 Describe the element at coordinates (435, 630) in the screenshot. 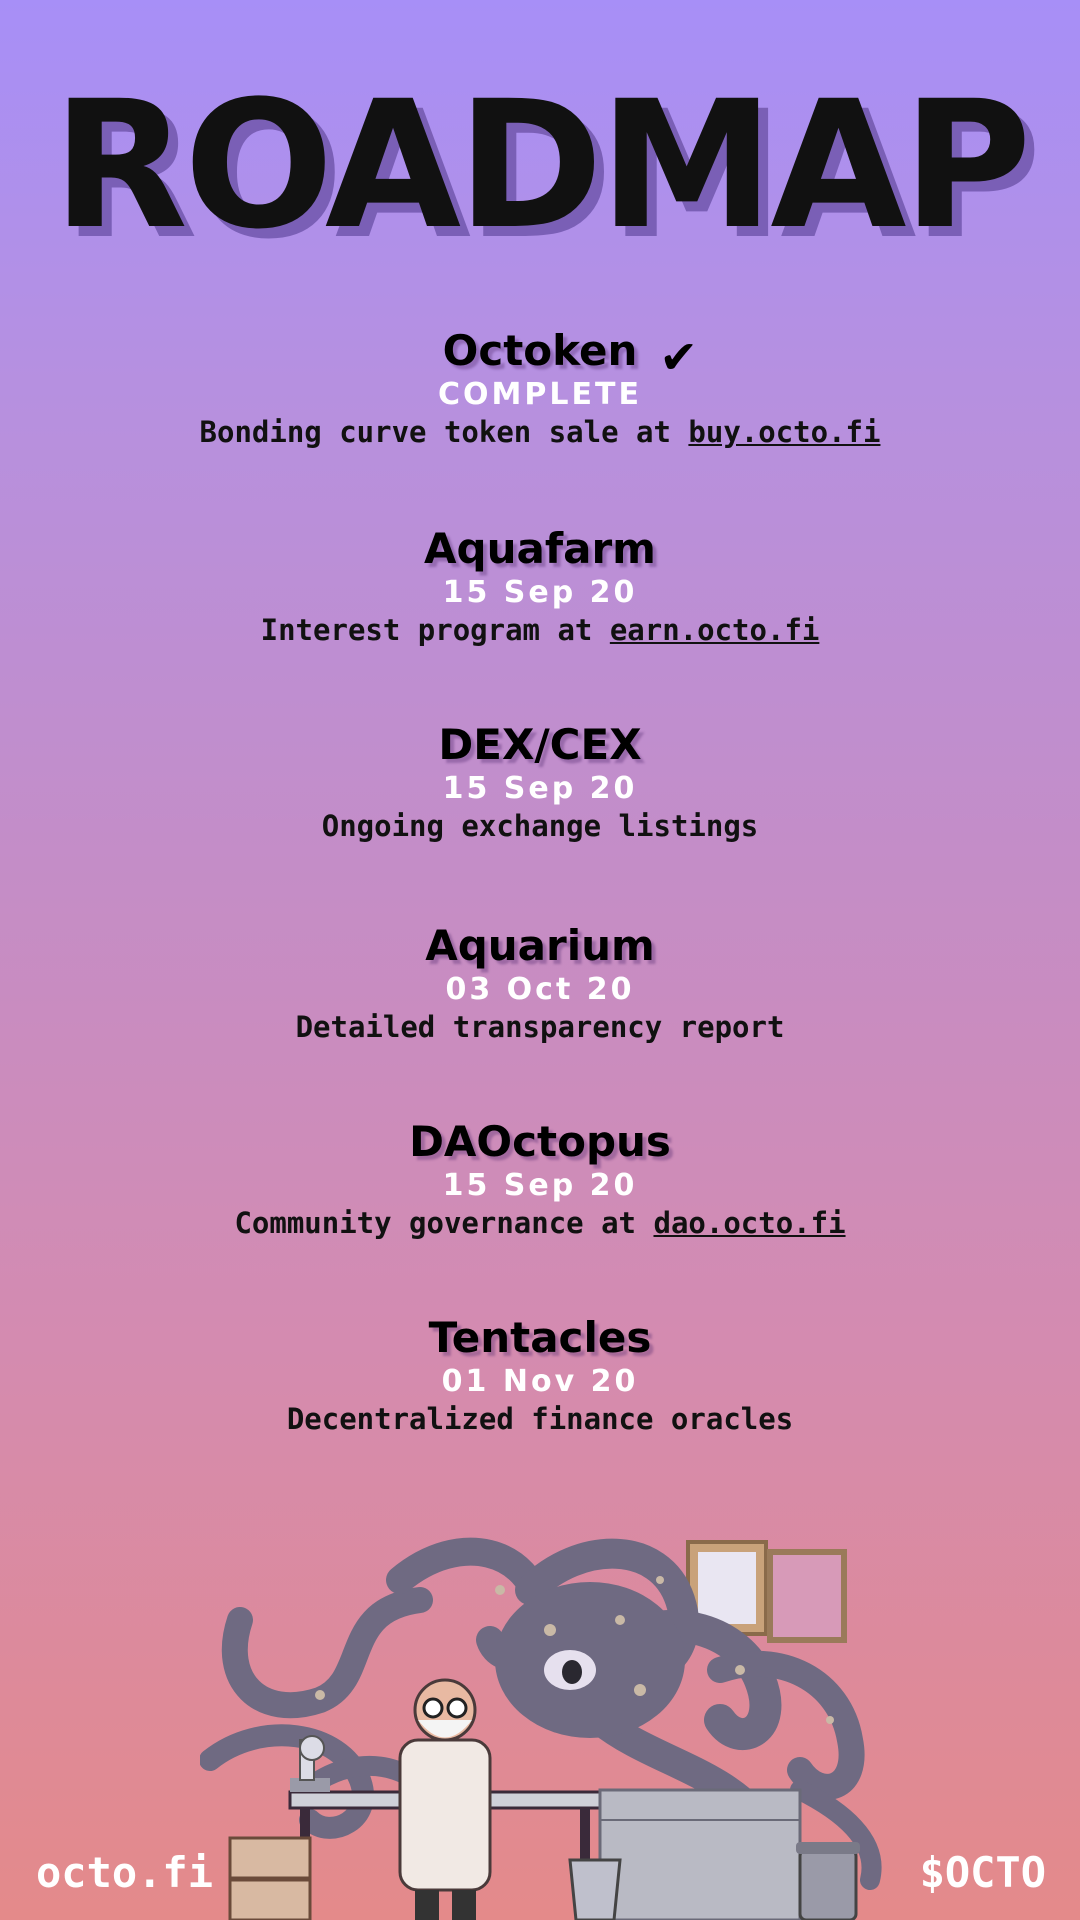

I see `milestone-description-text: Interest program at` at that location.